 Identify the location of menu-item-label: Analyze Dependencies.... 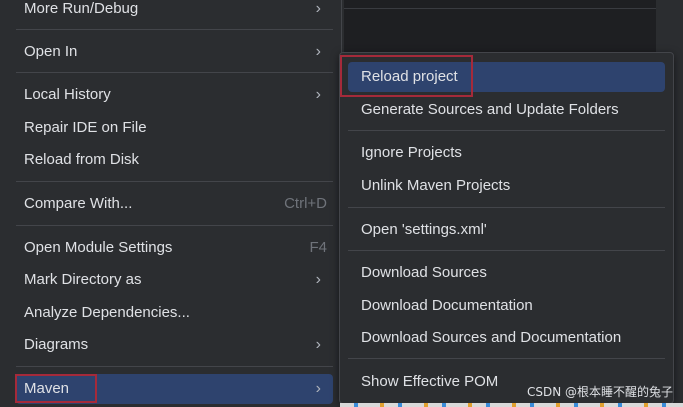
(107, 312).